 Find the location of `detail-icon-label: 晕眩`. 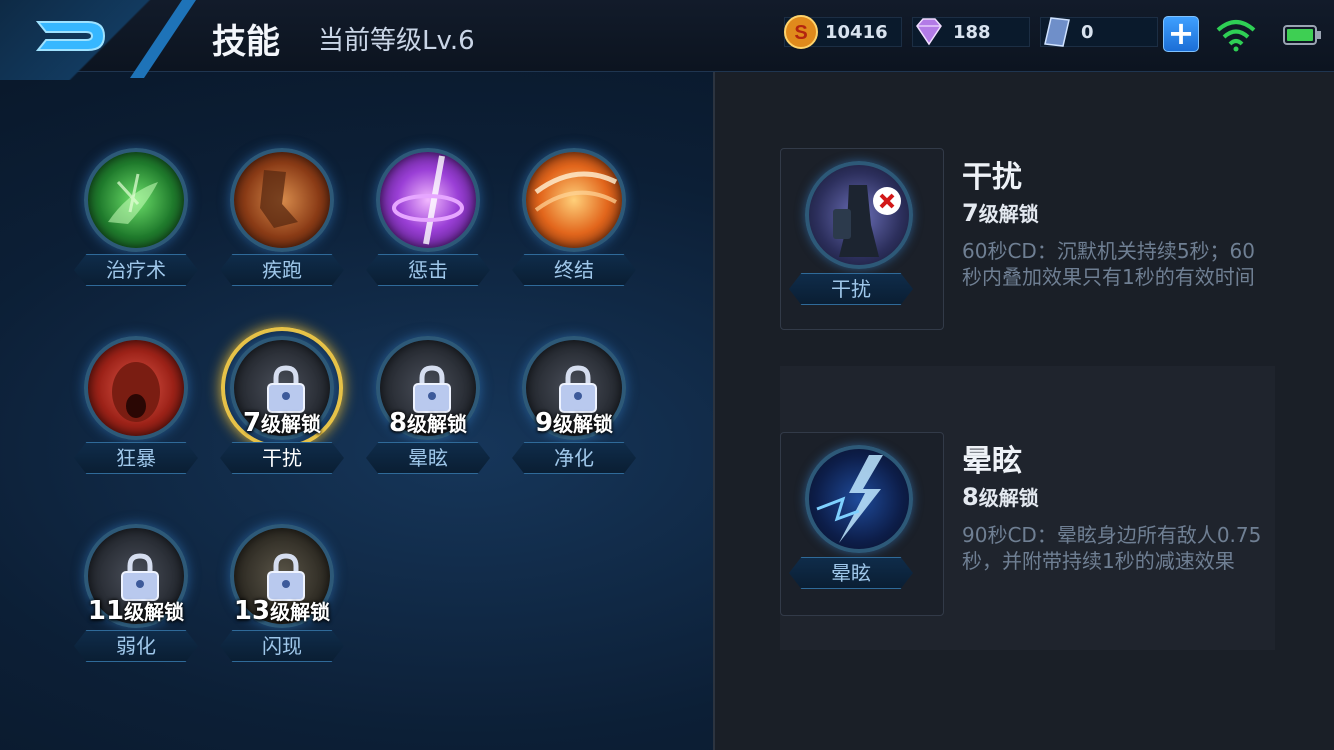

detail-icon-label: 晕眩 is located at coordinates (851, 573).